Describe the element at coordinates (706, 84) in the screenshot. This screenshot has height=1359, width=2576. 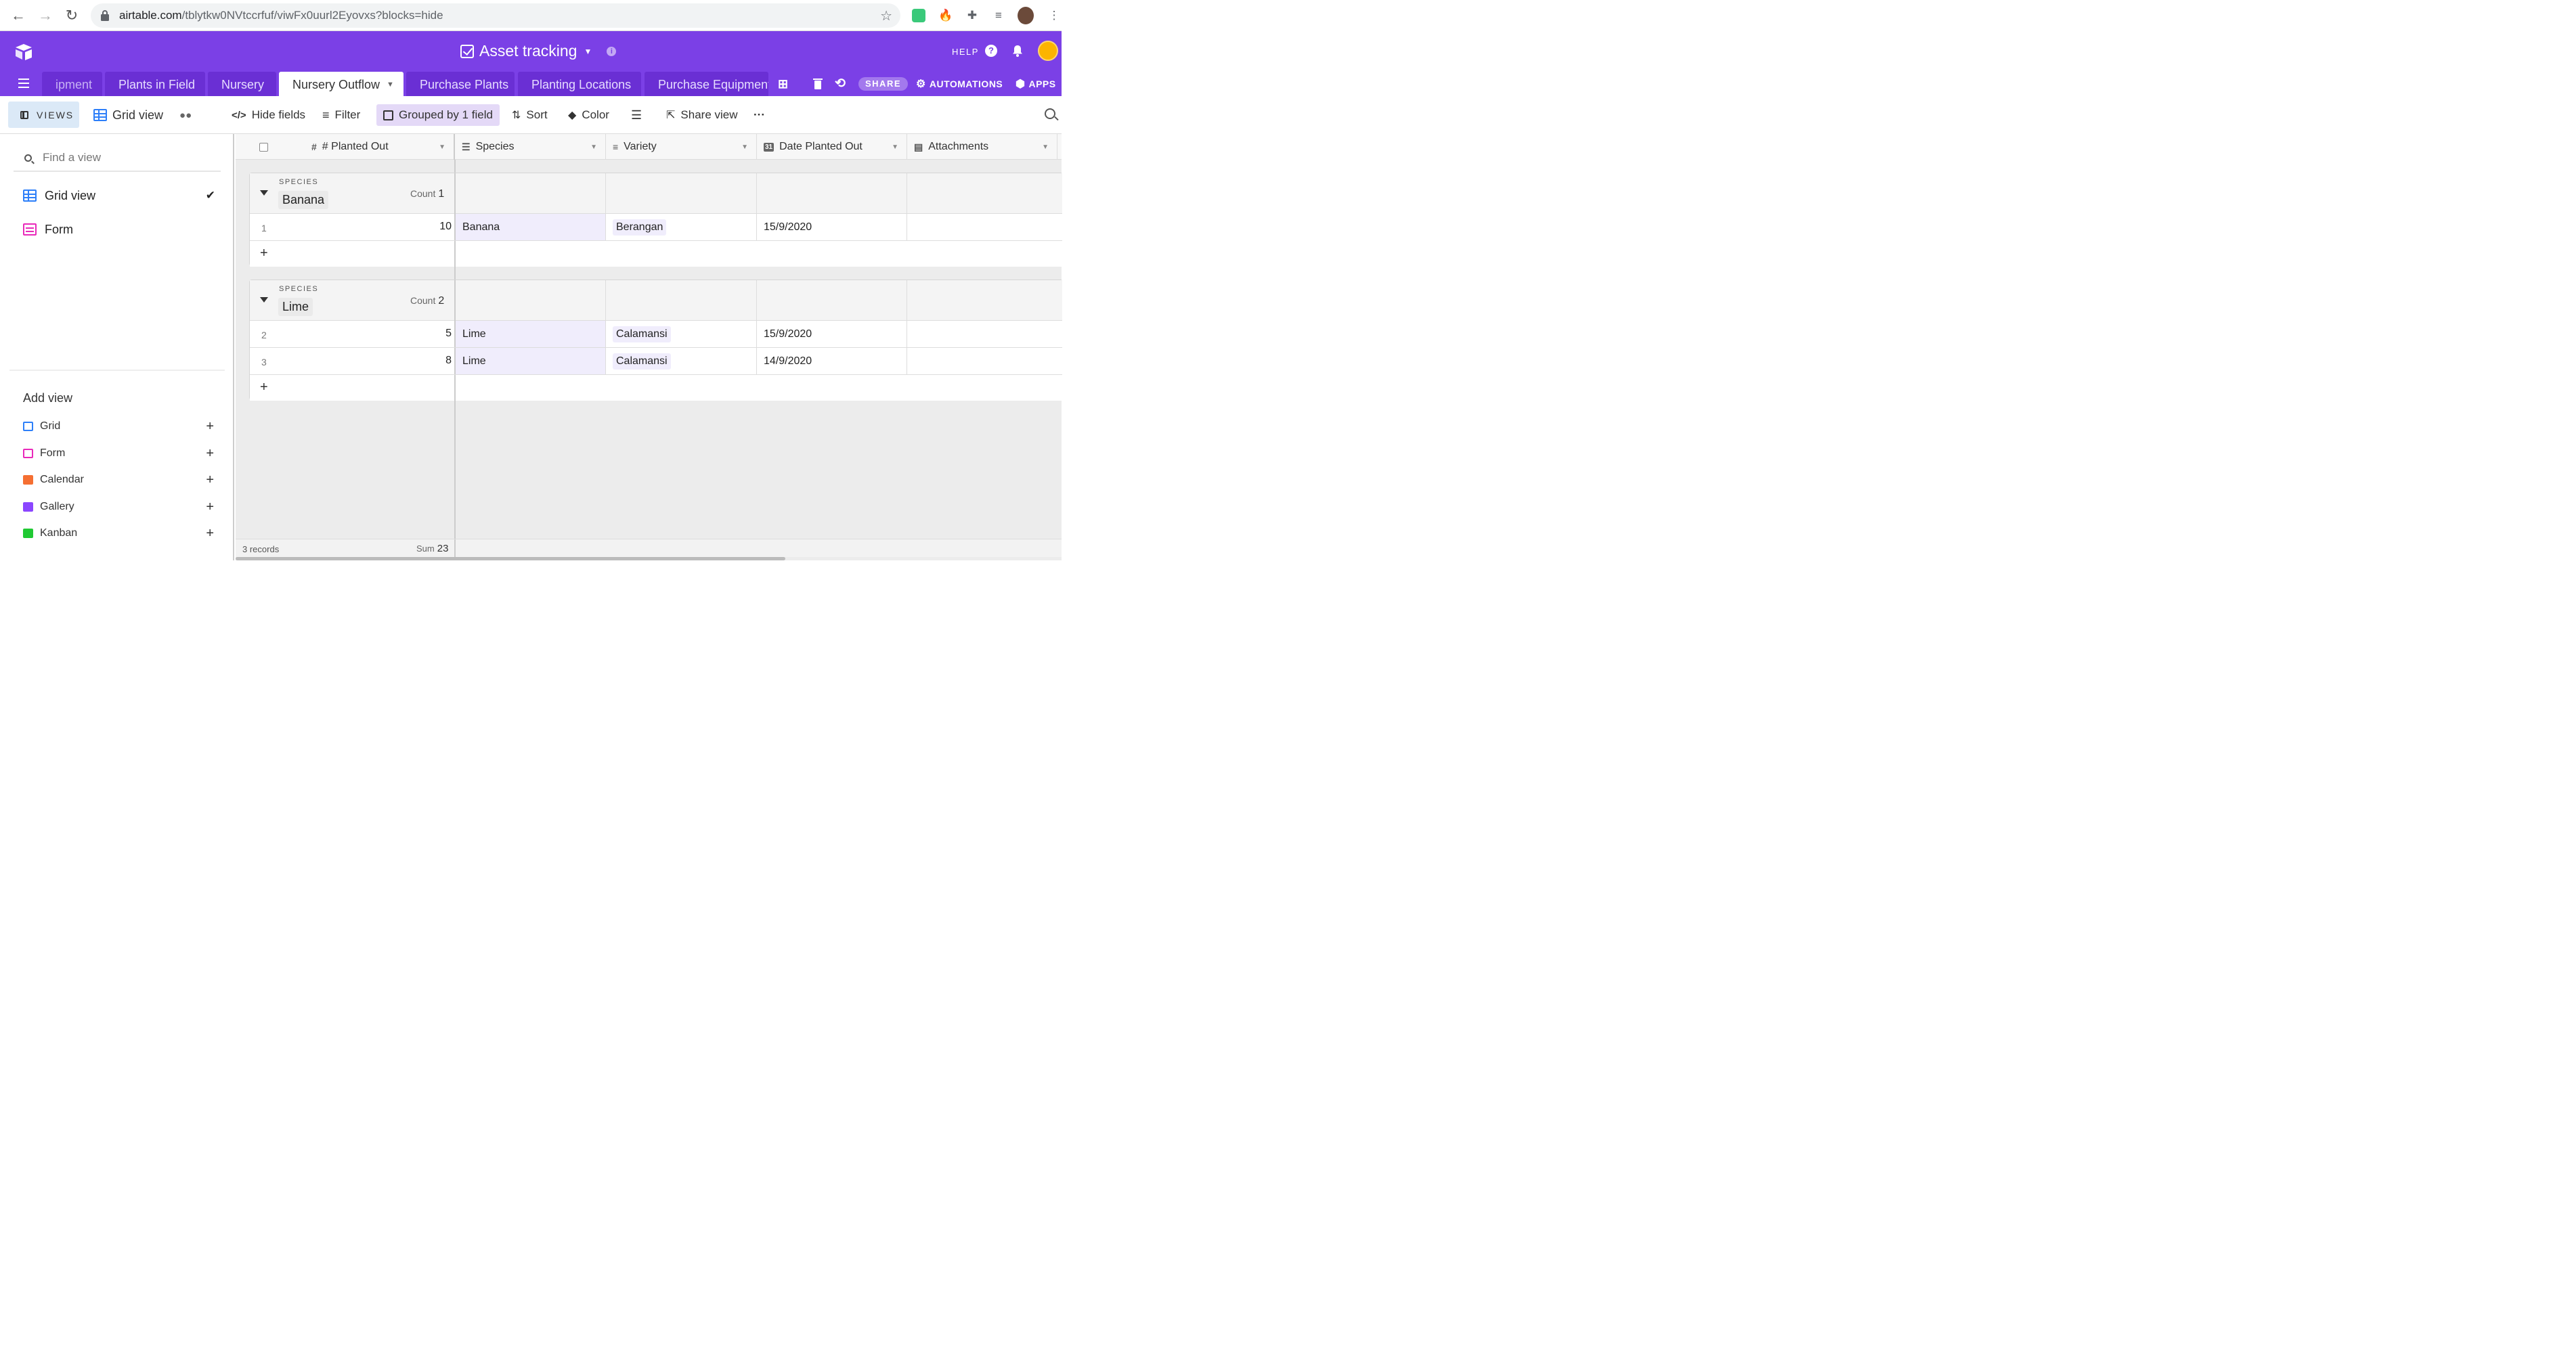
I see `tab-purchase-equipment: Purchase Equipment` at that location.